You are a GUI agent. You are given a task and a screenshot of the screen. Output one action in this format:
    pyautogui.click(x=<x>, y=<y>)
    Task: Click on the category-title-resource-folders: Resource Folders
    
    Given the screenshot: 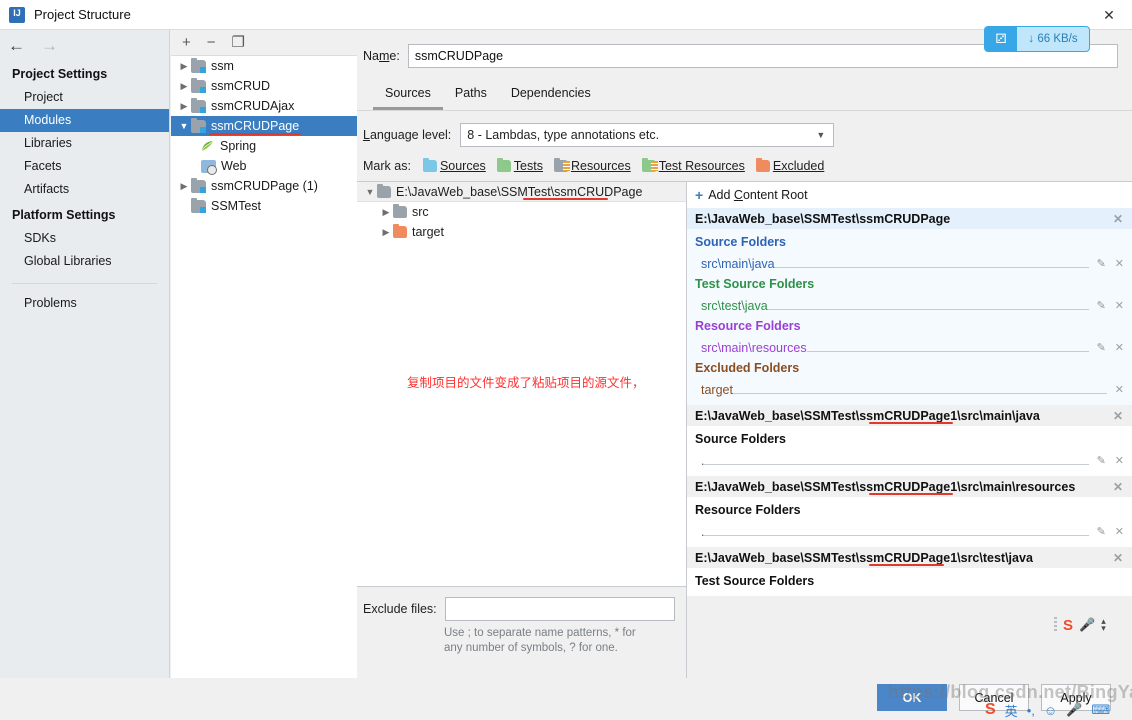 What is the action you would take?
    pyautogui.click(x=748, y=326)
    